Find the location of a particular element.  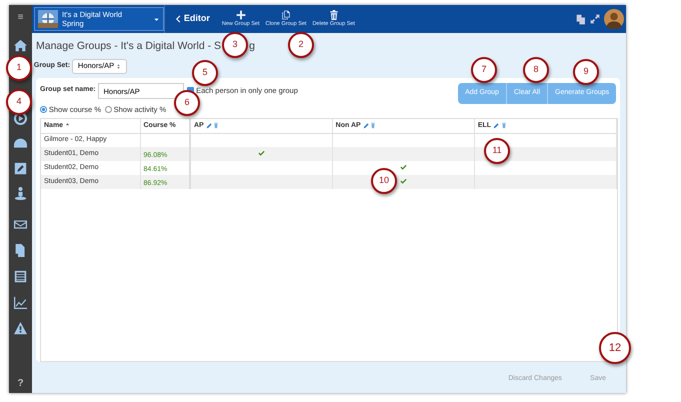

page-title: Manage Groups - It's a Digital World - S is located at coordinates (129, 46).